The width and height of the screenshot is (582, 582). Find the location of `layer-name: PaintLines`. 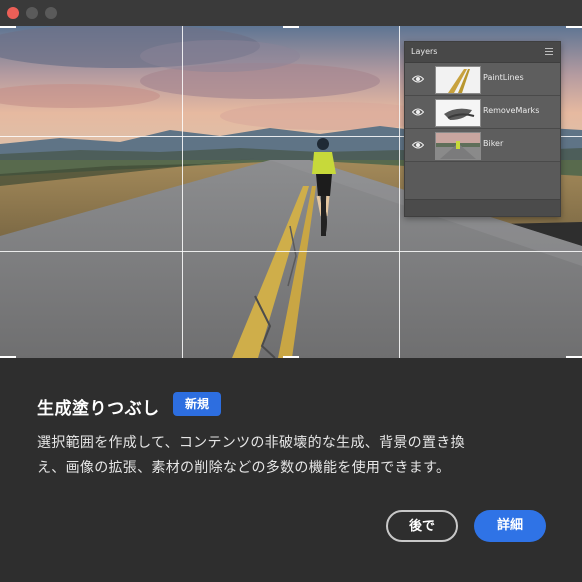

layer-name: PaintLines is located at coordinates (503, 77).